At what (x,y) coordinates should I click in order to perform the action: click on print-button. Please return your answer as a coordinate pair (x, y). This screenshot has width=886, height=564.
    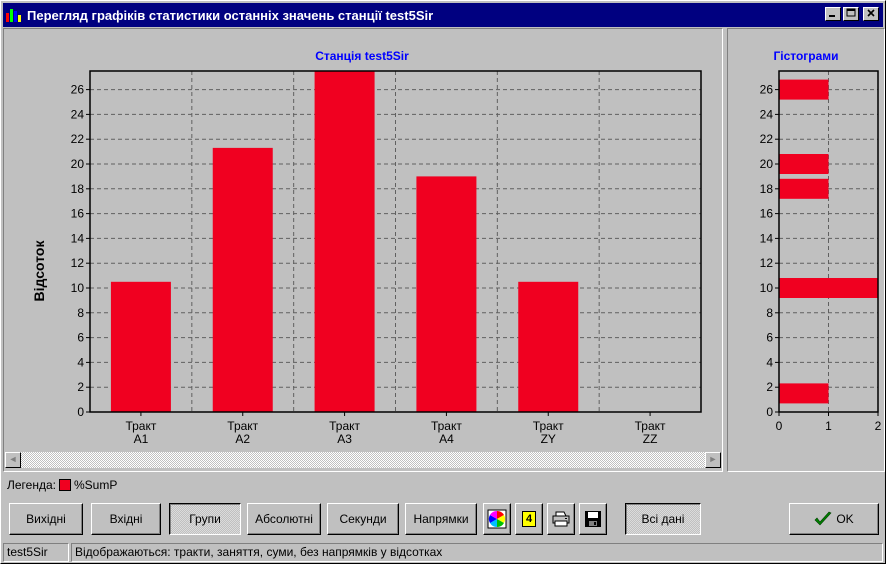
    Looking at the image, I should click on (561, 519).